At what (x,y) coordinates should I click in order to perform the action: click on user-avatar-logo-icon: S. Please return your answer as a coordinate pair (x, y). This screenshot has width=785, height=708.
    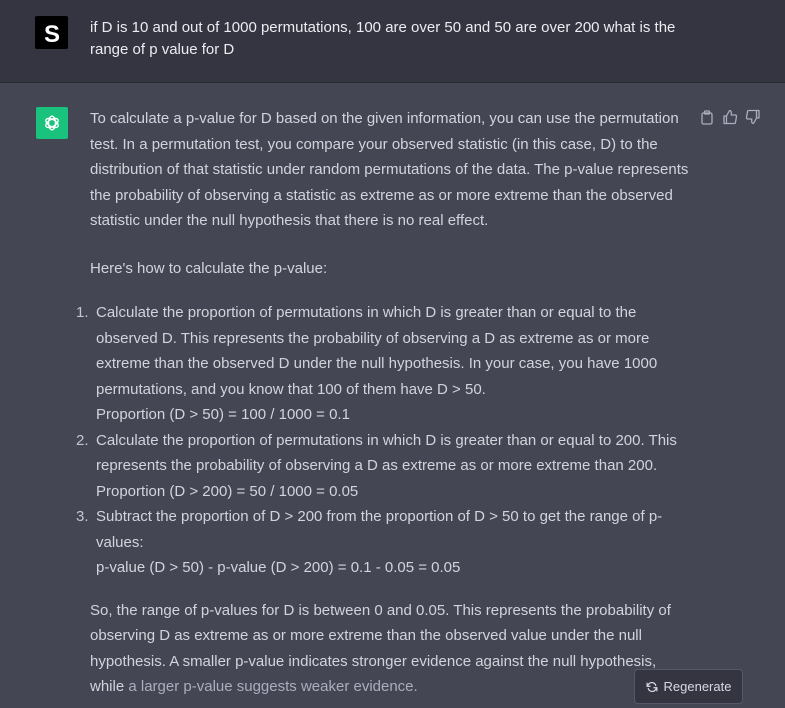
    Looking at the image, I should click on (51, 33).